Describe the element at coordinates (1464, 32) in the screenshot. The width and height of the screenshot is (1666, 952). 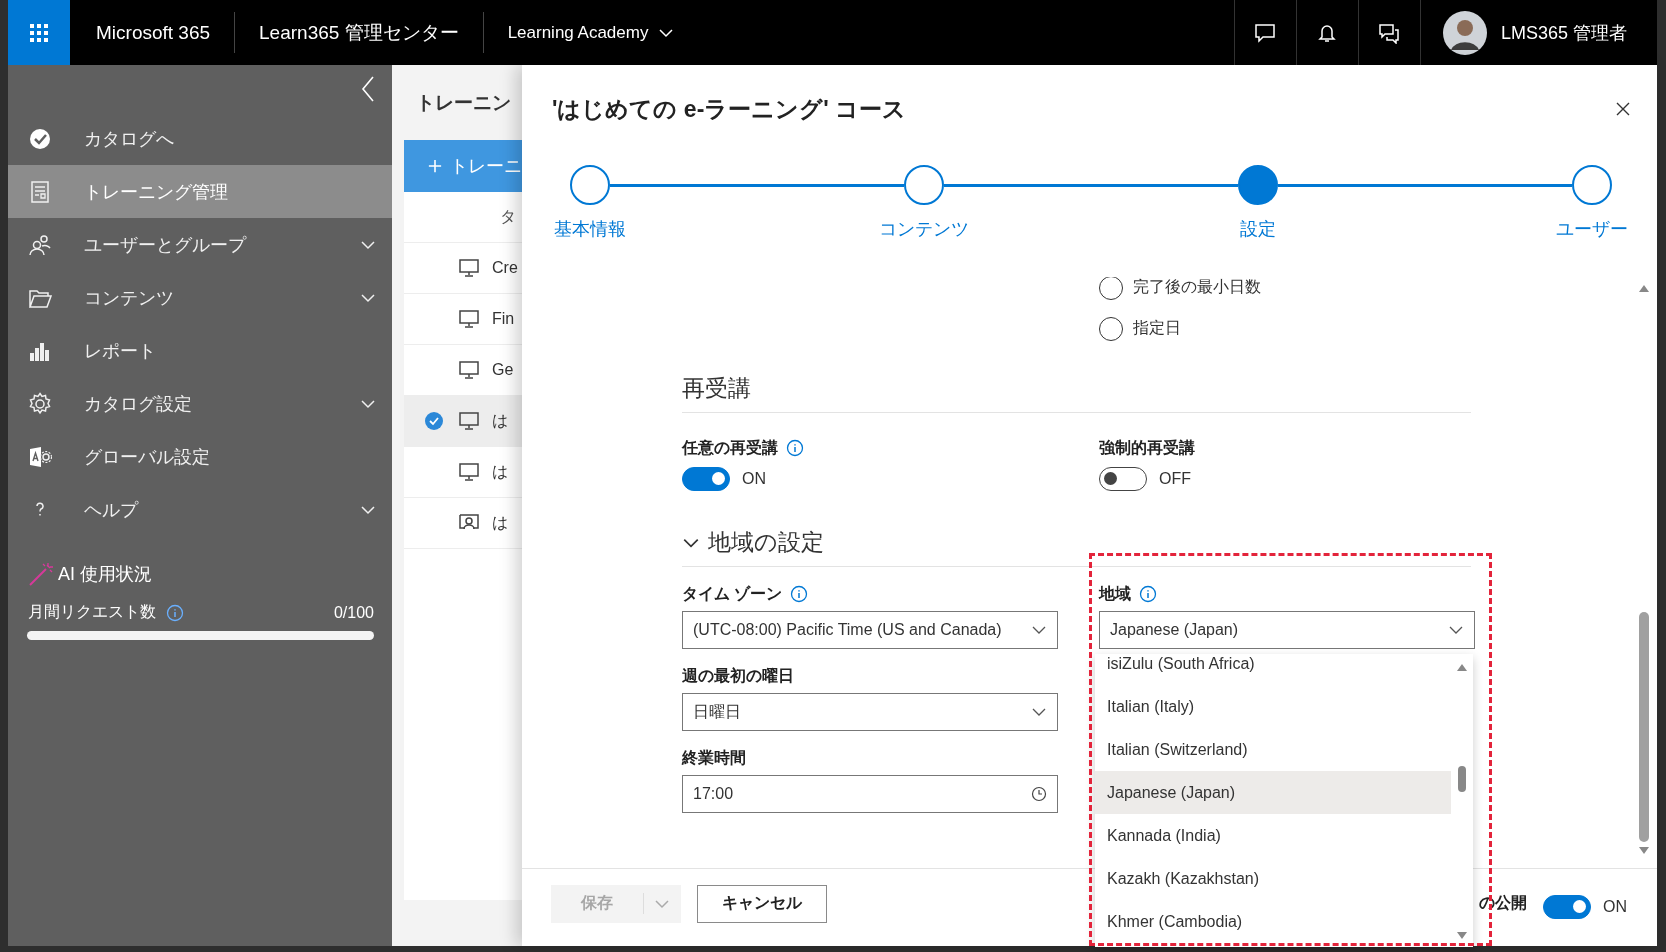
I see `avatar-icon` at that location.